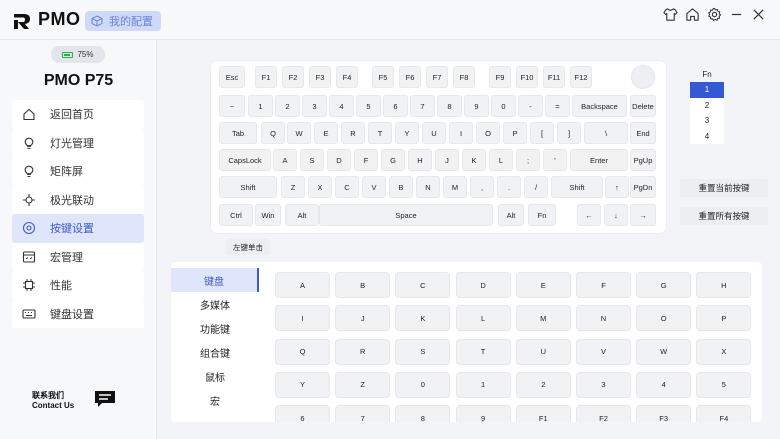 This screenshot has width=780, height=439. I want to click on key-option: V, so click(603, 351).